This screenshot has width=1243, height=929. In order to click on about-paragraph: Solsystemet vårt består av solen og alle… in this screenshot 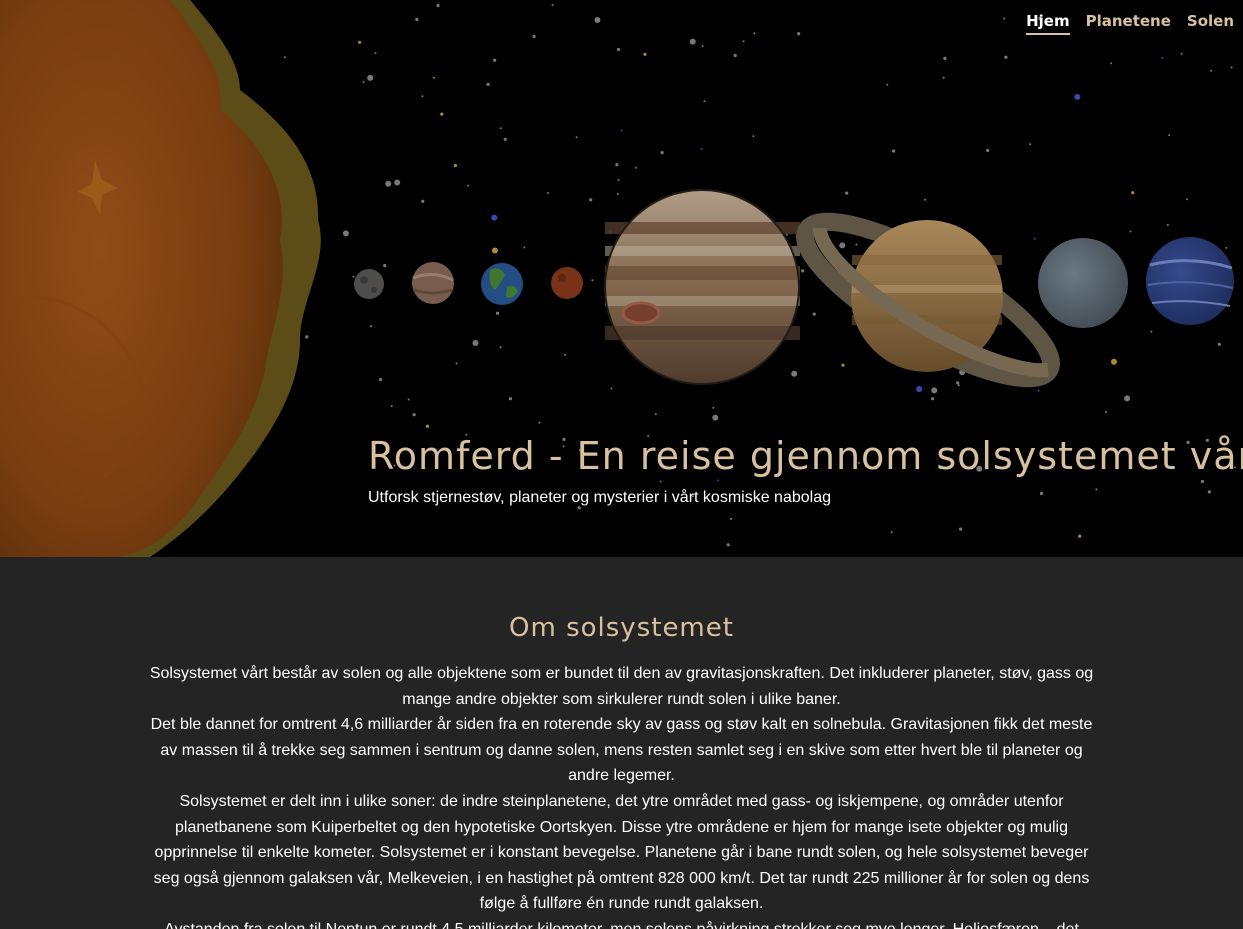, I will do `click(621, 686)`.